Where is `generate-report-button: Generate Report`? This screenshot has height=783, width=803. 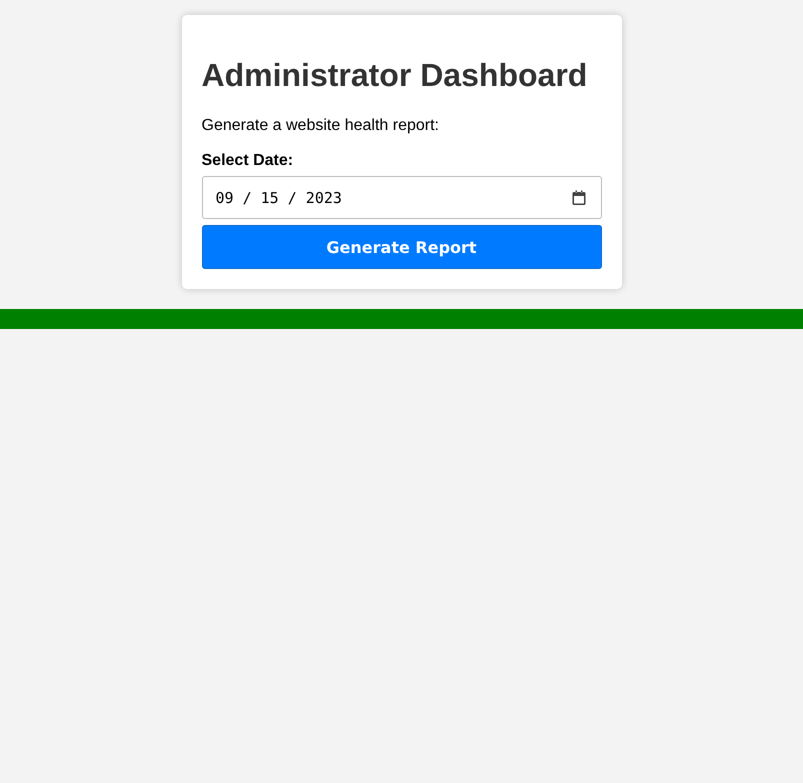
generate-report-button: Generate Report is located at coordinates (402, 247).